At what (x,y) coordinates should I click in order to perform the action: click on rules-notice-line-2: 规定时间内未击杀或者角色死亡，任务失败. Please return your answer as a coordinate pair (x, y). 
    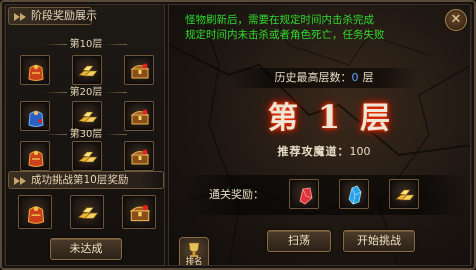
    Looking at the image, I should click on (285, 35).